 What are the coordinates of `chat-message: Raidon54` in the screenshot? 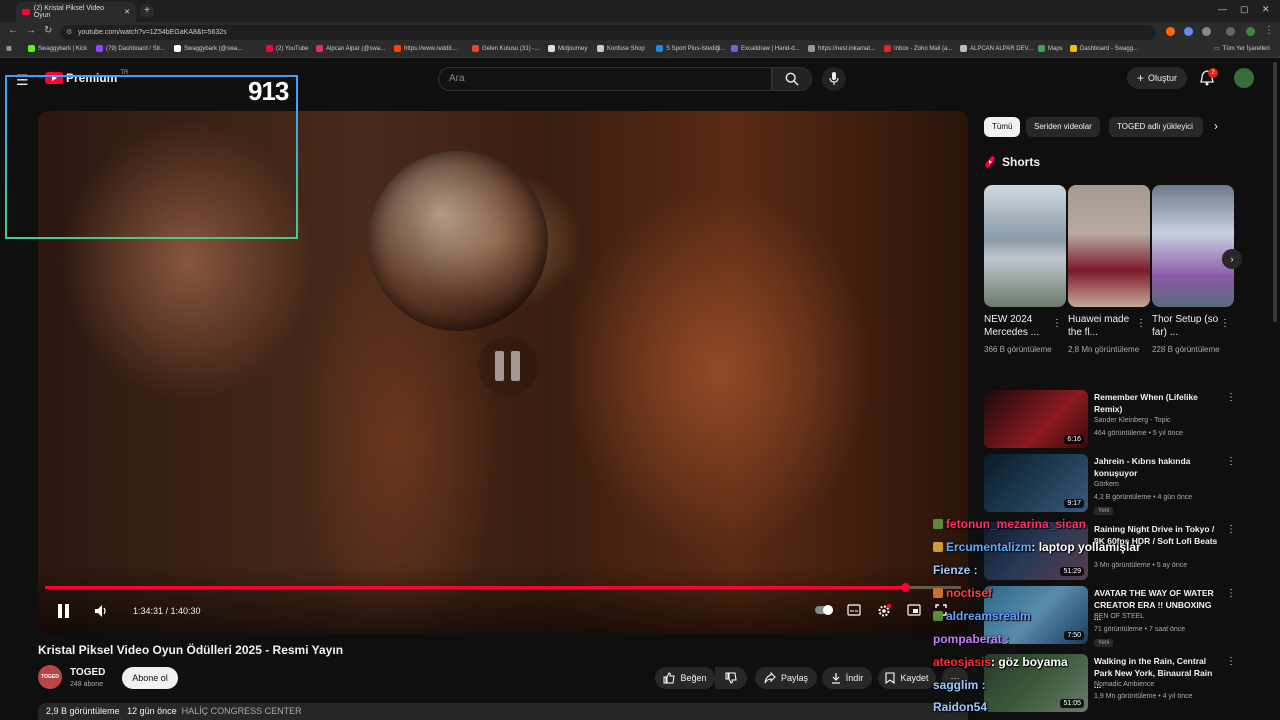 It's located at (960, 707).